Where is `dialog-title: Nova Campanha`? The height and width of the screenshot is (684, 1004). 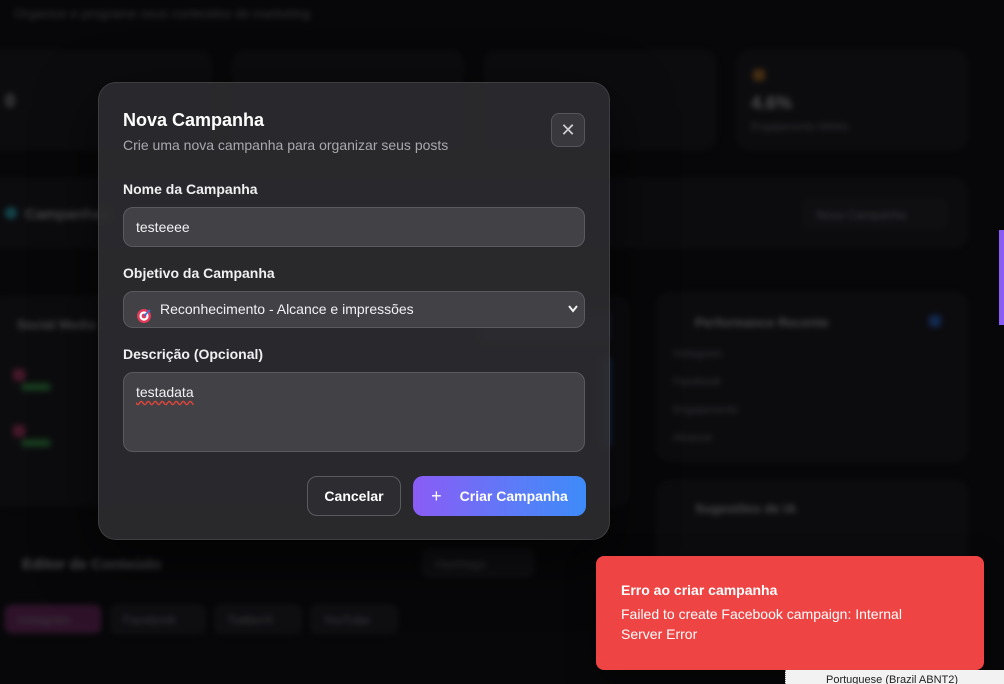
dialog-title: Nova Campanha is located at coordinates (194, 120).